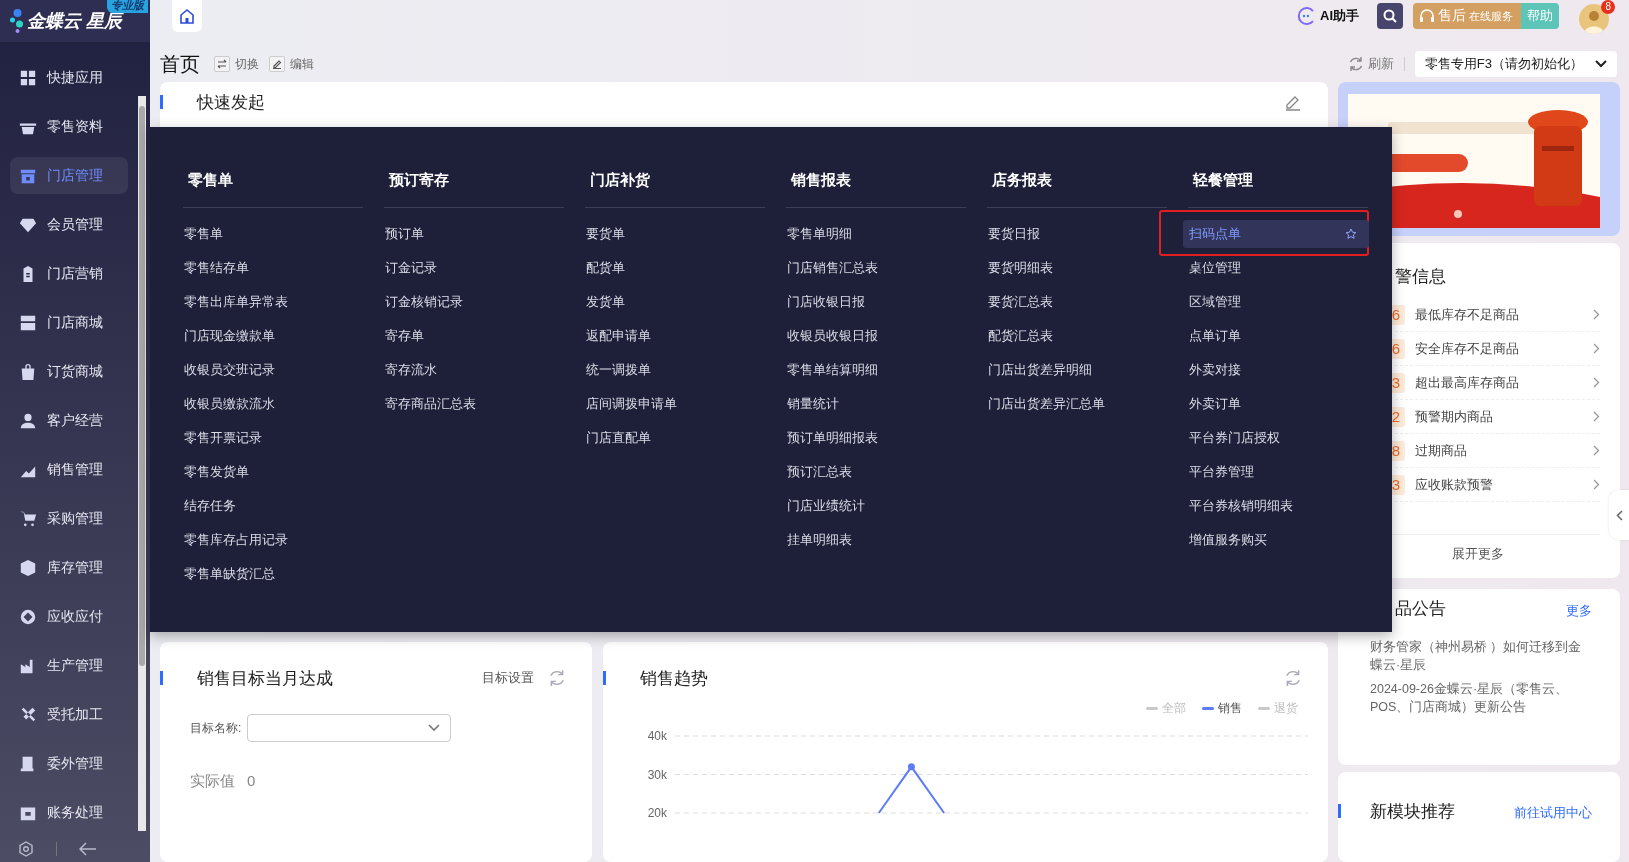 The height and width of the screenshot is (862, 1629). Describe the element at coordinates (273, 370) in the screenshot. I see `menu-item: 收银员交班记录` at that location.